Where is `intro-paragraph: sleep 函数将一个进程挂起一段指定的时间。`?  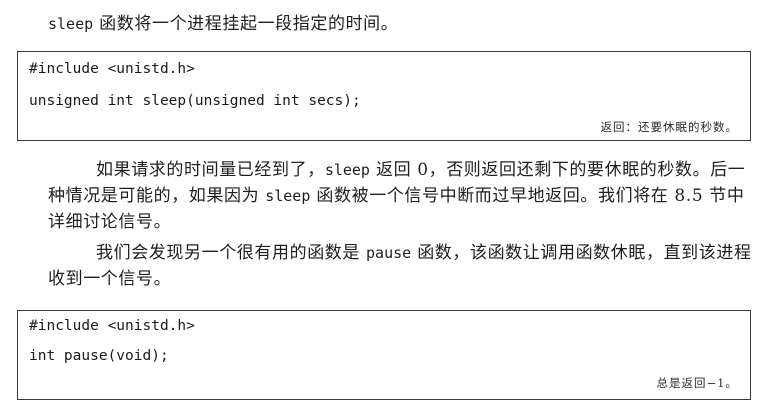 intro-paragraph: sleep 函数将一个进程挂起一段指定的时间。 is located at coordinates (223, 24).